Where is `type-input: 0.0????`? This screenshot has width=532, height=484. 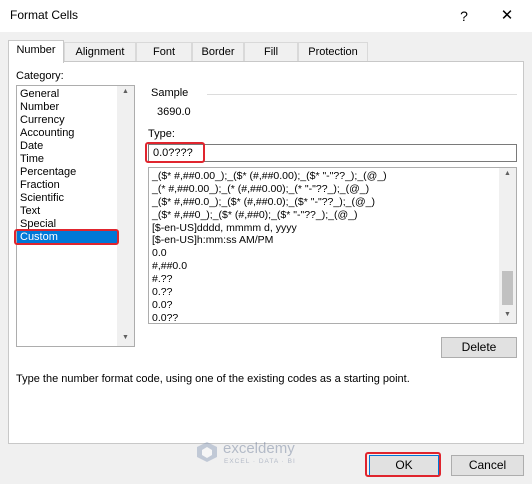 type-input: 0.0???? is located at coordinates (332, 153).